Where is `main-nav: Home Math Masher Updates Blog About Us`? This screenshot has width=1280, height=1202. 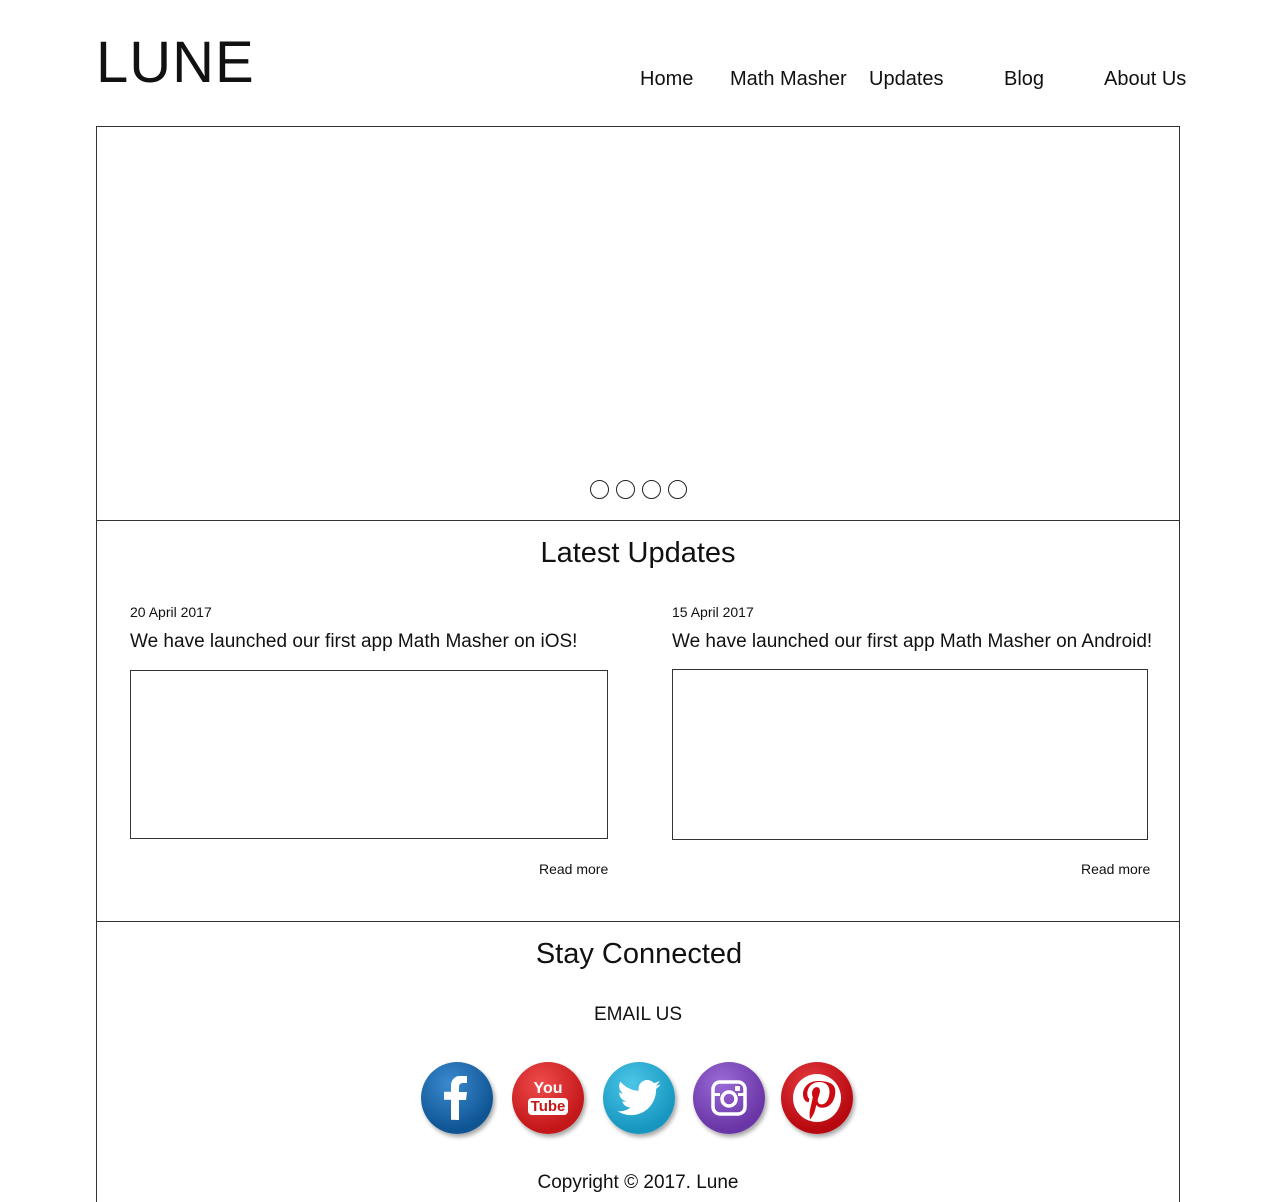 main-nav: Home Math Masher Updates Blog About Us is located at coordinates (640, 82).